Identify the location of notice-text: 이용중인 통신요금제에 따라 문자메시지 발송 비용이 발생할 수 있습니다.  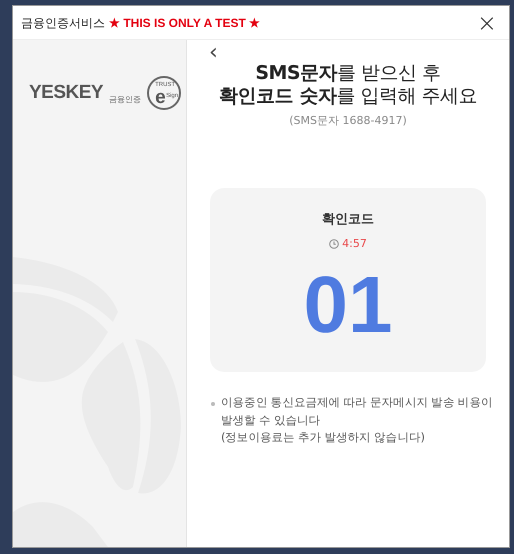
(357, 411).